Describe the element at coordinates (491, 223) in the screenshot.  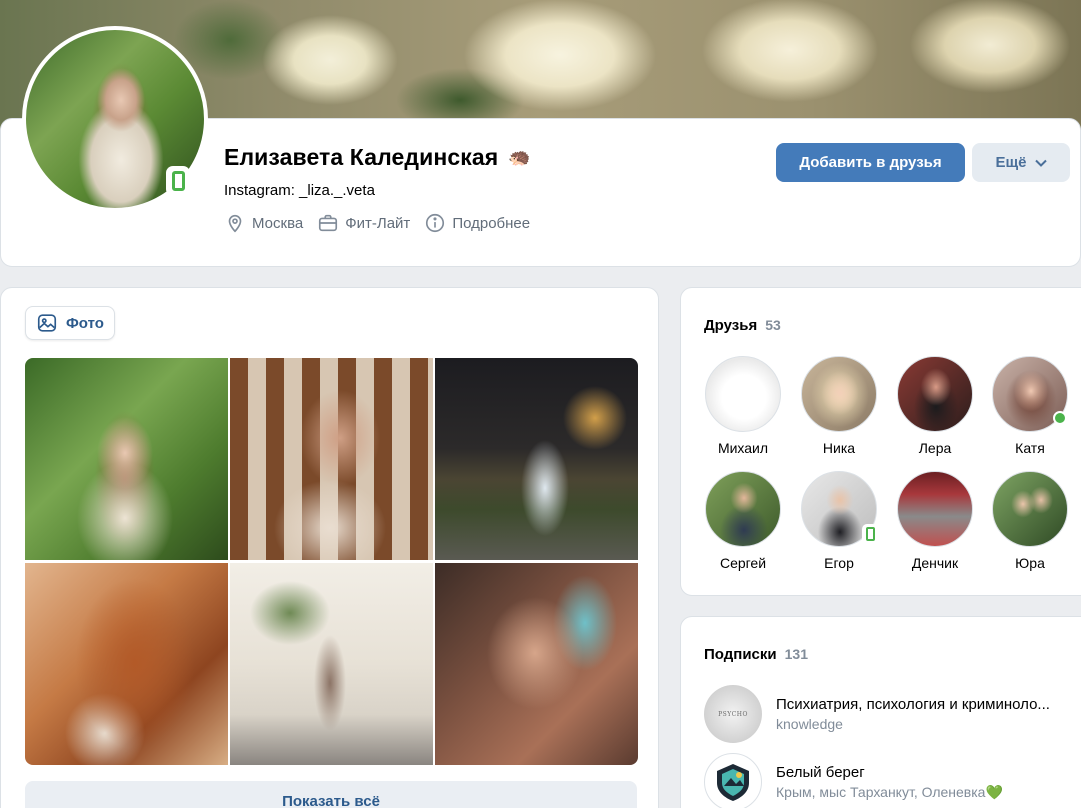
I see `more-info-label: Подробнее` at that location.